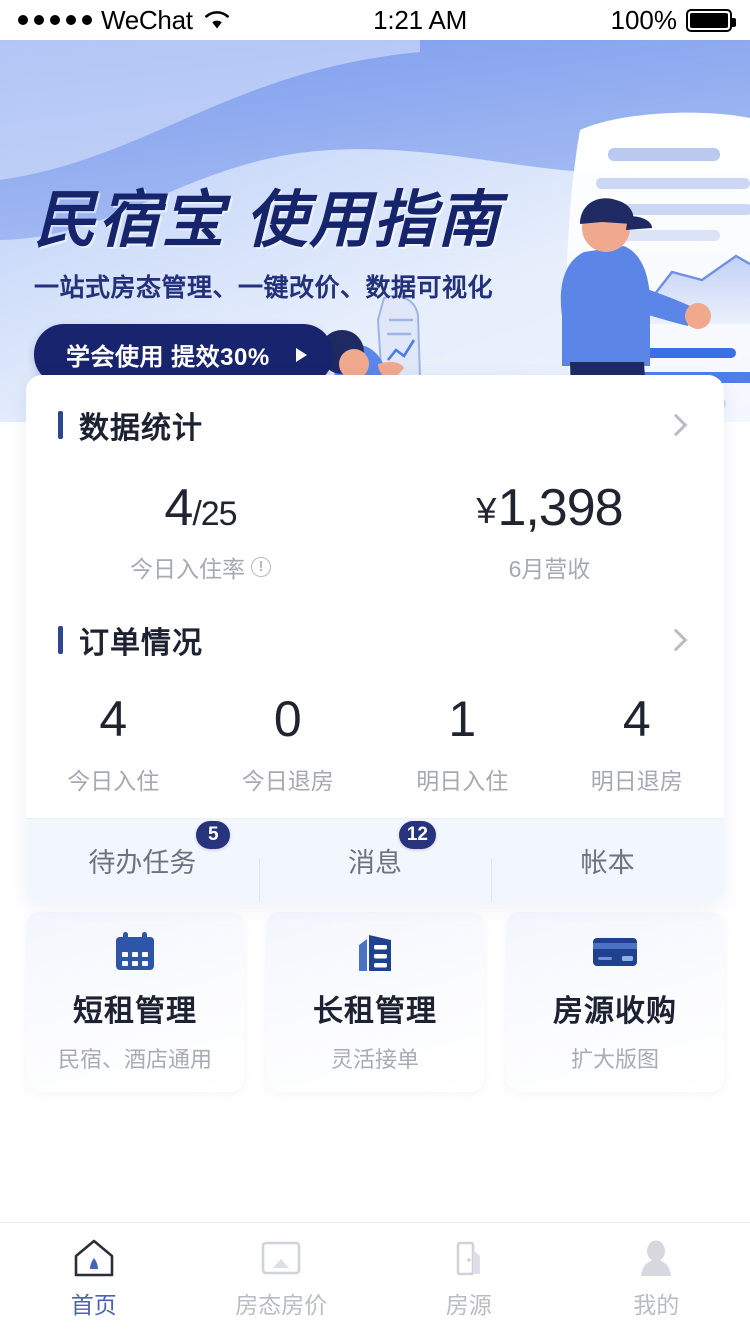 This screenshot has width=750, height=1334. I want to click on nav-item-home-label: 首页, so click(93, 1304).